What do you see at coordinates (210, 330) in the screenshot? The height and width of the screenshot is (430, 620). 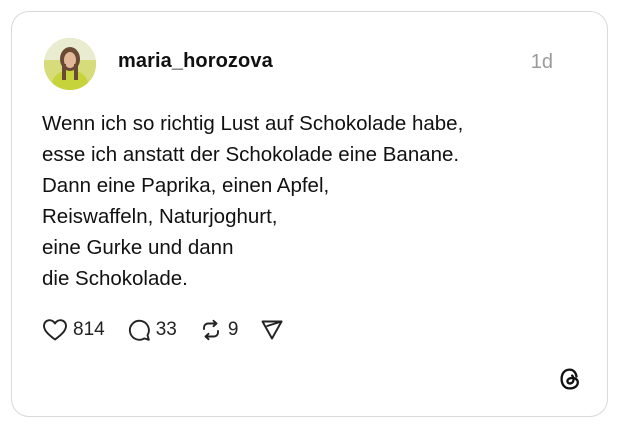 I see `repost-icon` at bounding box center [210, 330].